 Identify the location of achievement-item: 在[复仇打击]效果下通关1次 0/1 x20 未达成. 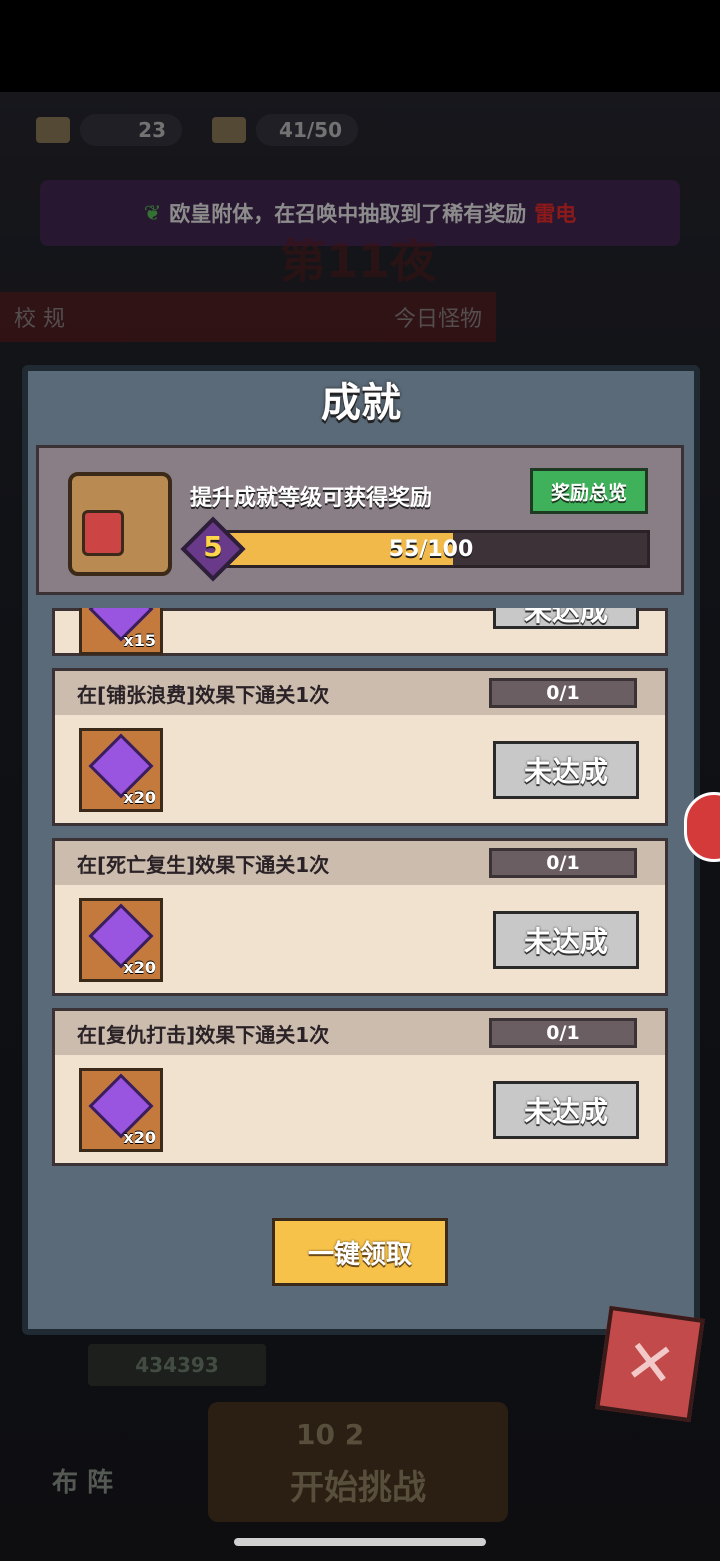
(360, 1087).